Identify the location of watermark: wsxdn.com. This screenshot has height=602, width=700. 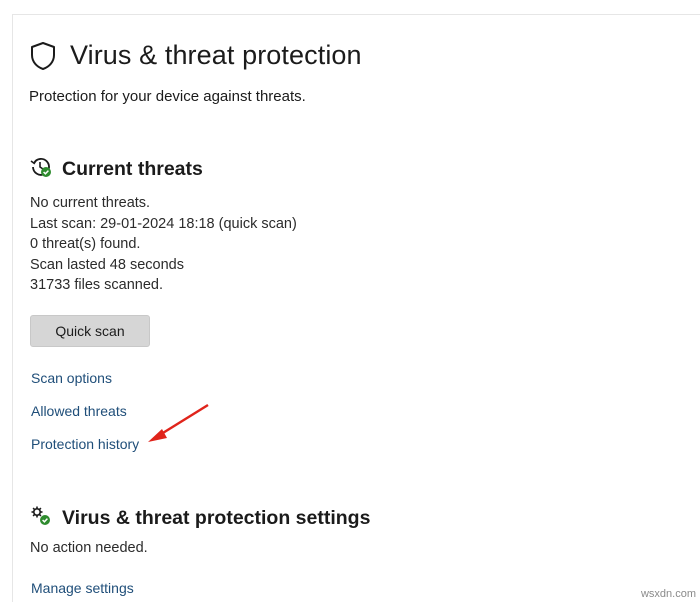
(668, 594).